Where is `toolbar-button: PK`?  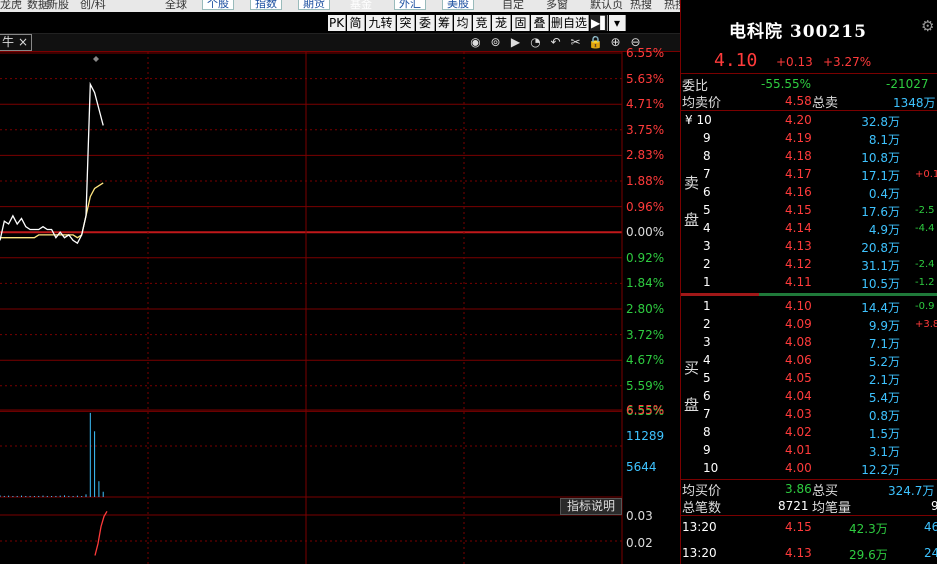 toolbar-button: PK is located at coordinates (337, 23).